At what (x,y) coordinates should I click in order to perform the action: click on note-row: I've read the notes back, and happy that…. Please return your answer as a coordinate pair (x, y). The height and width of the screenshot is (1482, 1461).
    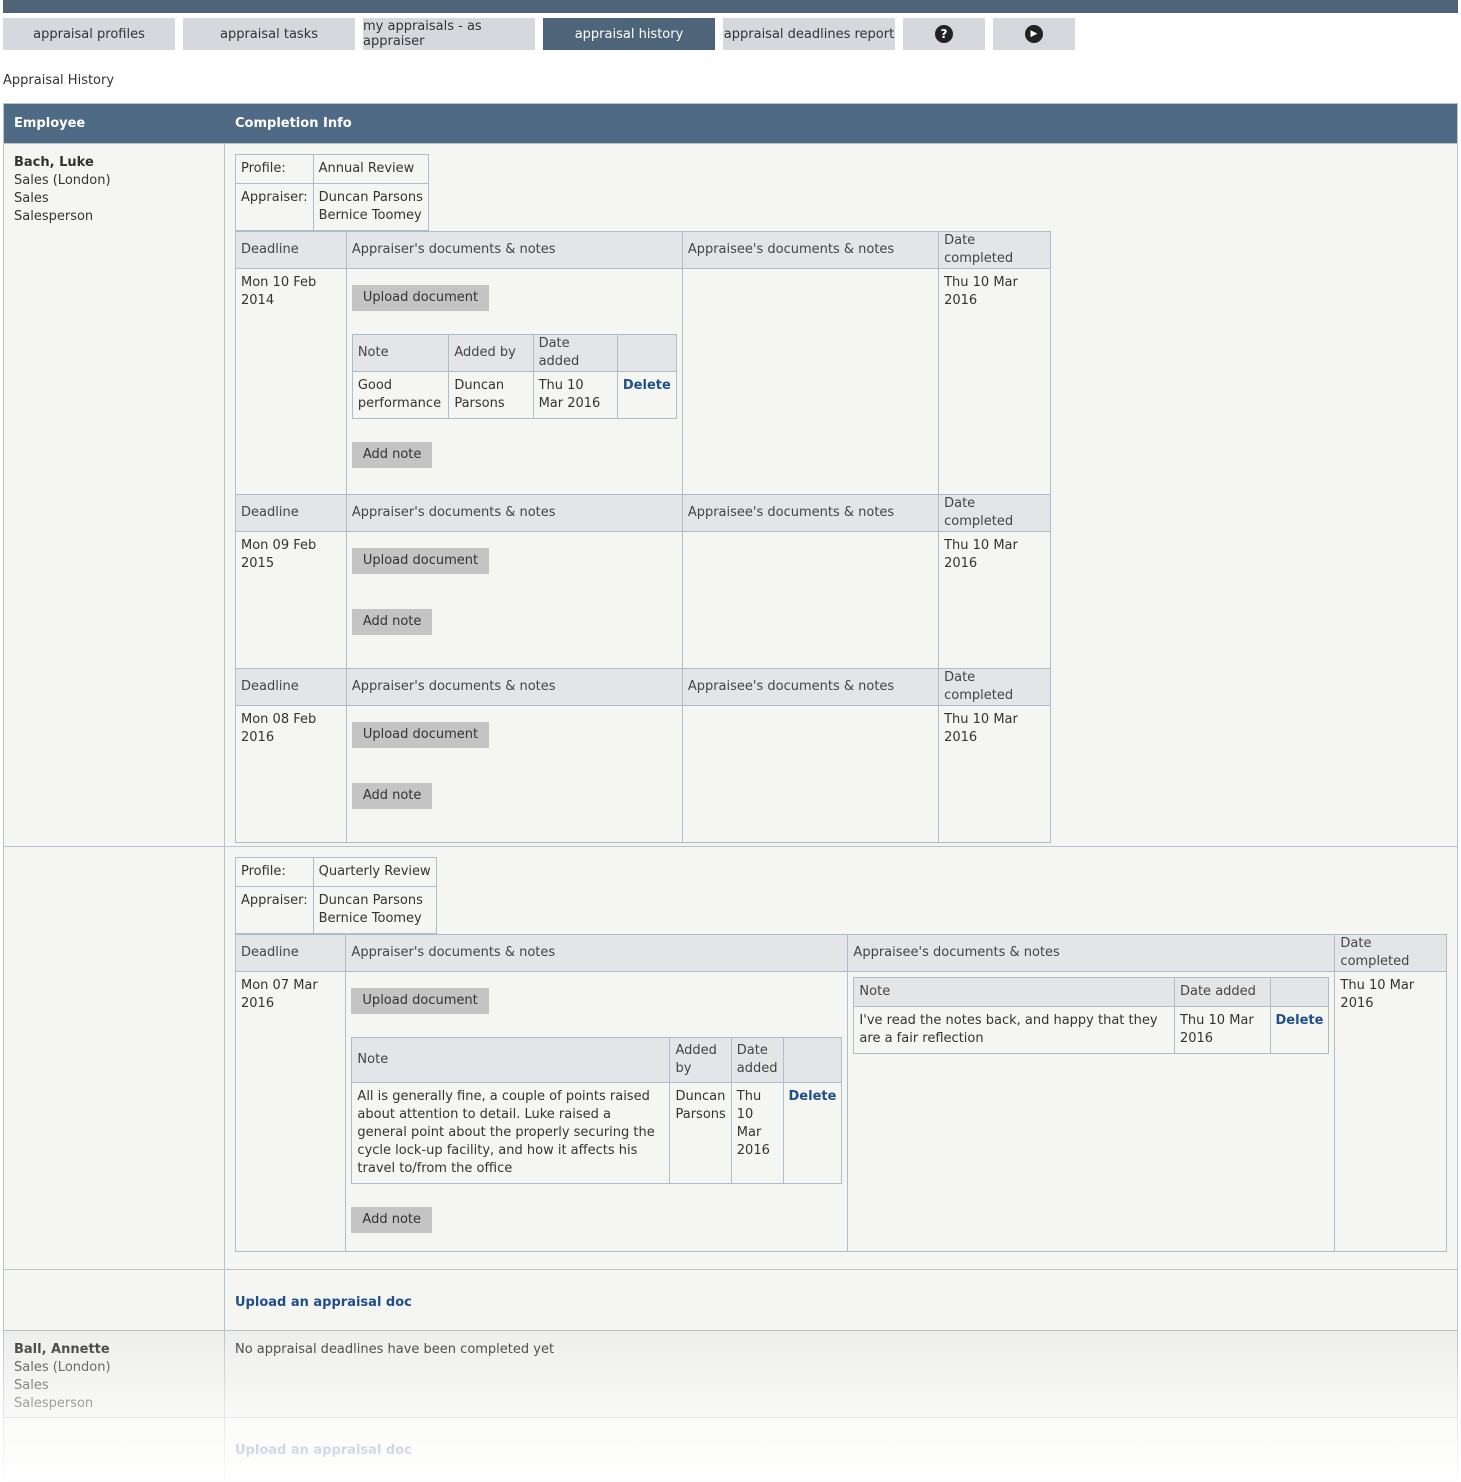
    Looking at the image, I should click on (1091, 1030).